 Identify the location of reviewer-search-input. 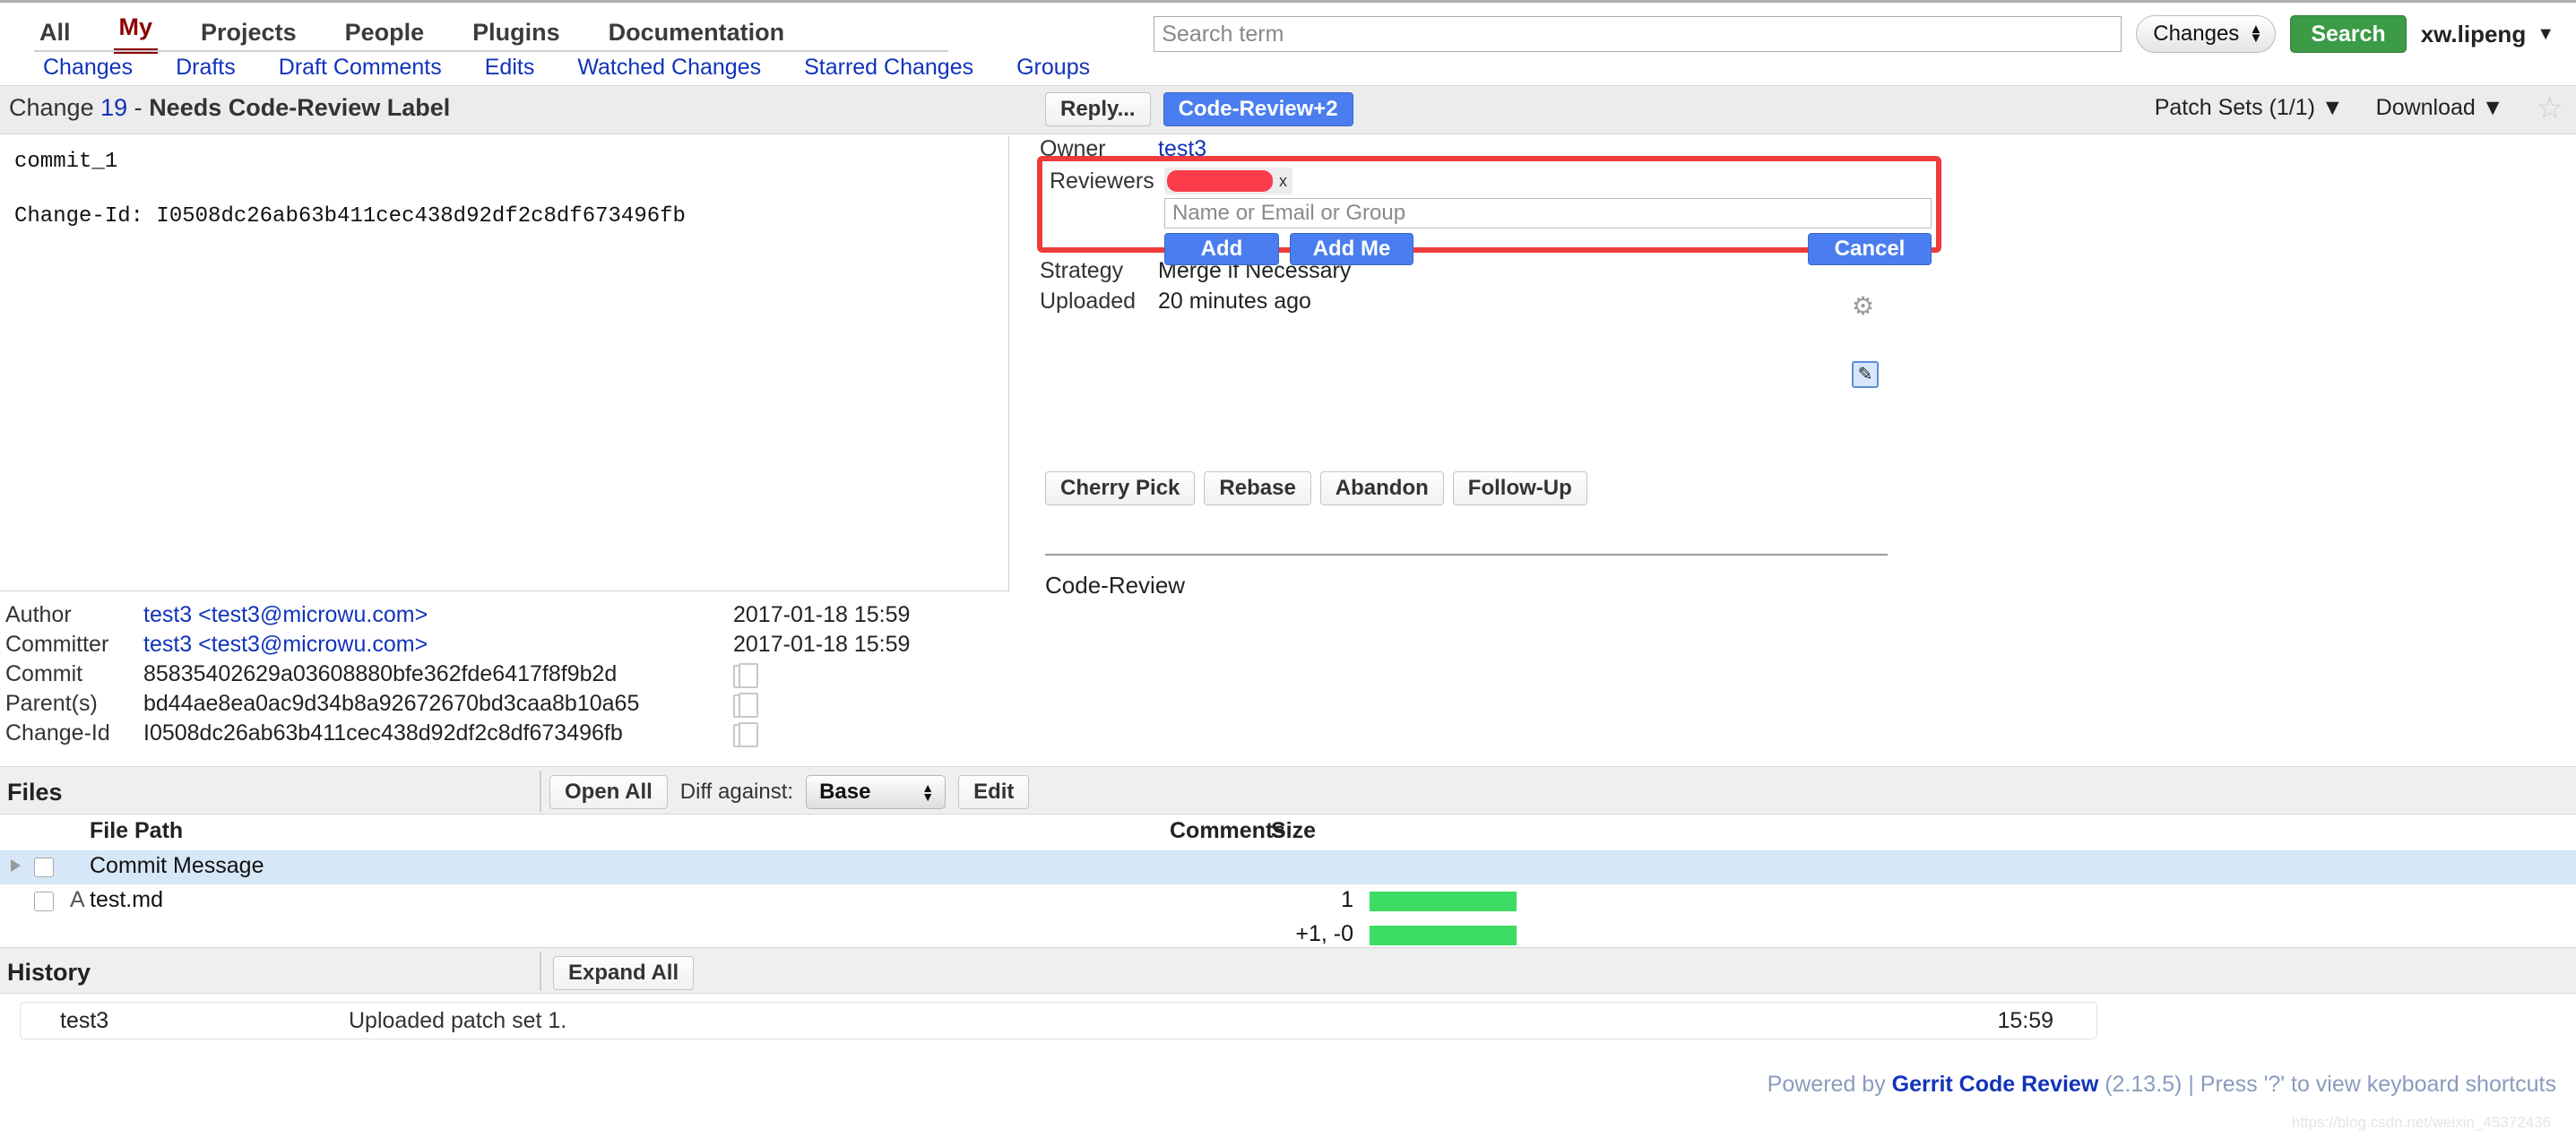
(1548, 213).